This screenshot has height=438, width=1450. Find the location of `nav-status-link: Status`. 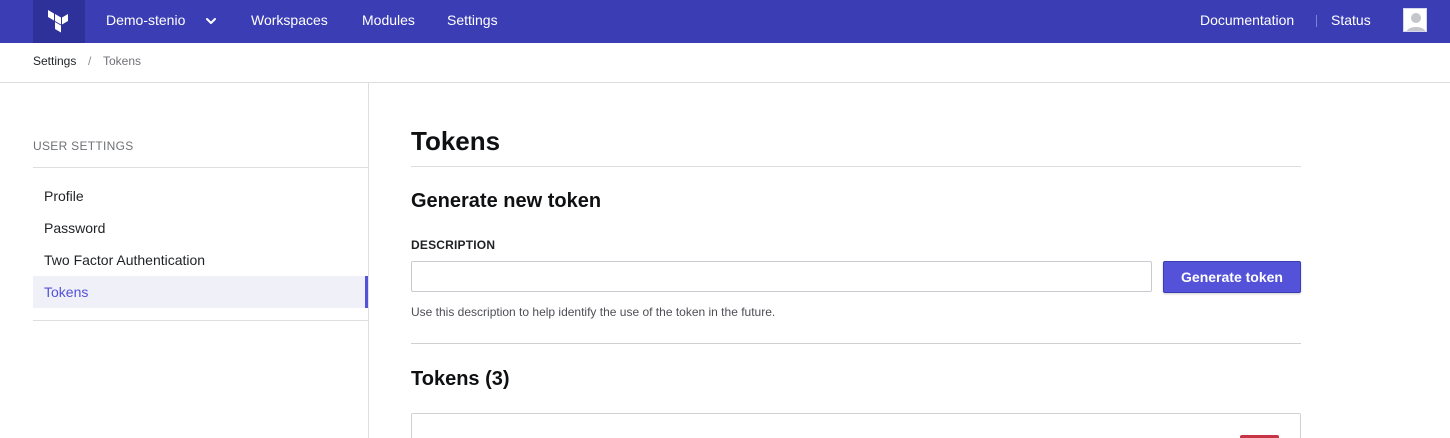

nav-status-link: Status is located at coordinates (1351, 21).